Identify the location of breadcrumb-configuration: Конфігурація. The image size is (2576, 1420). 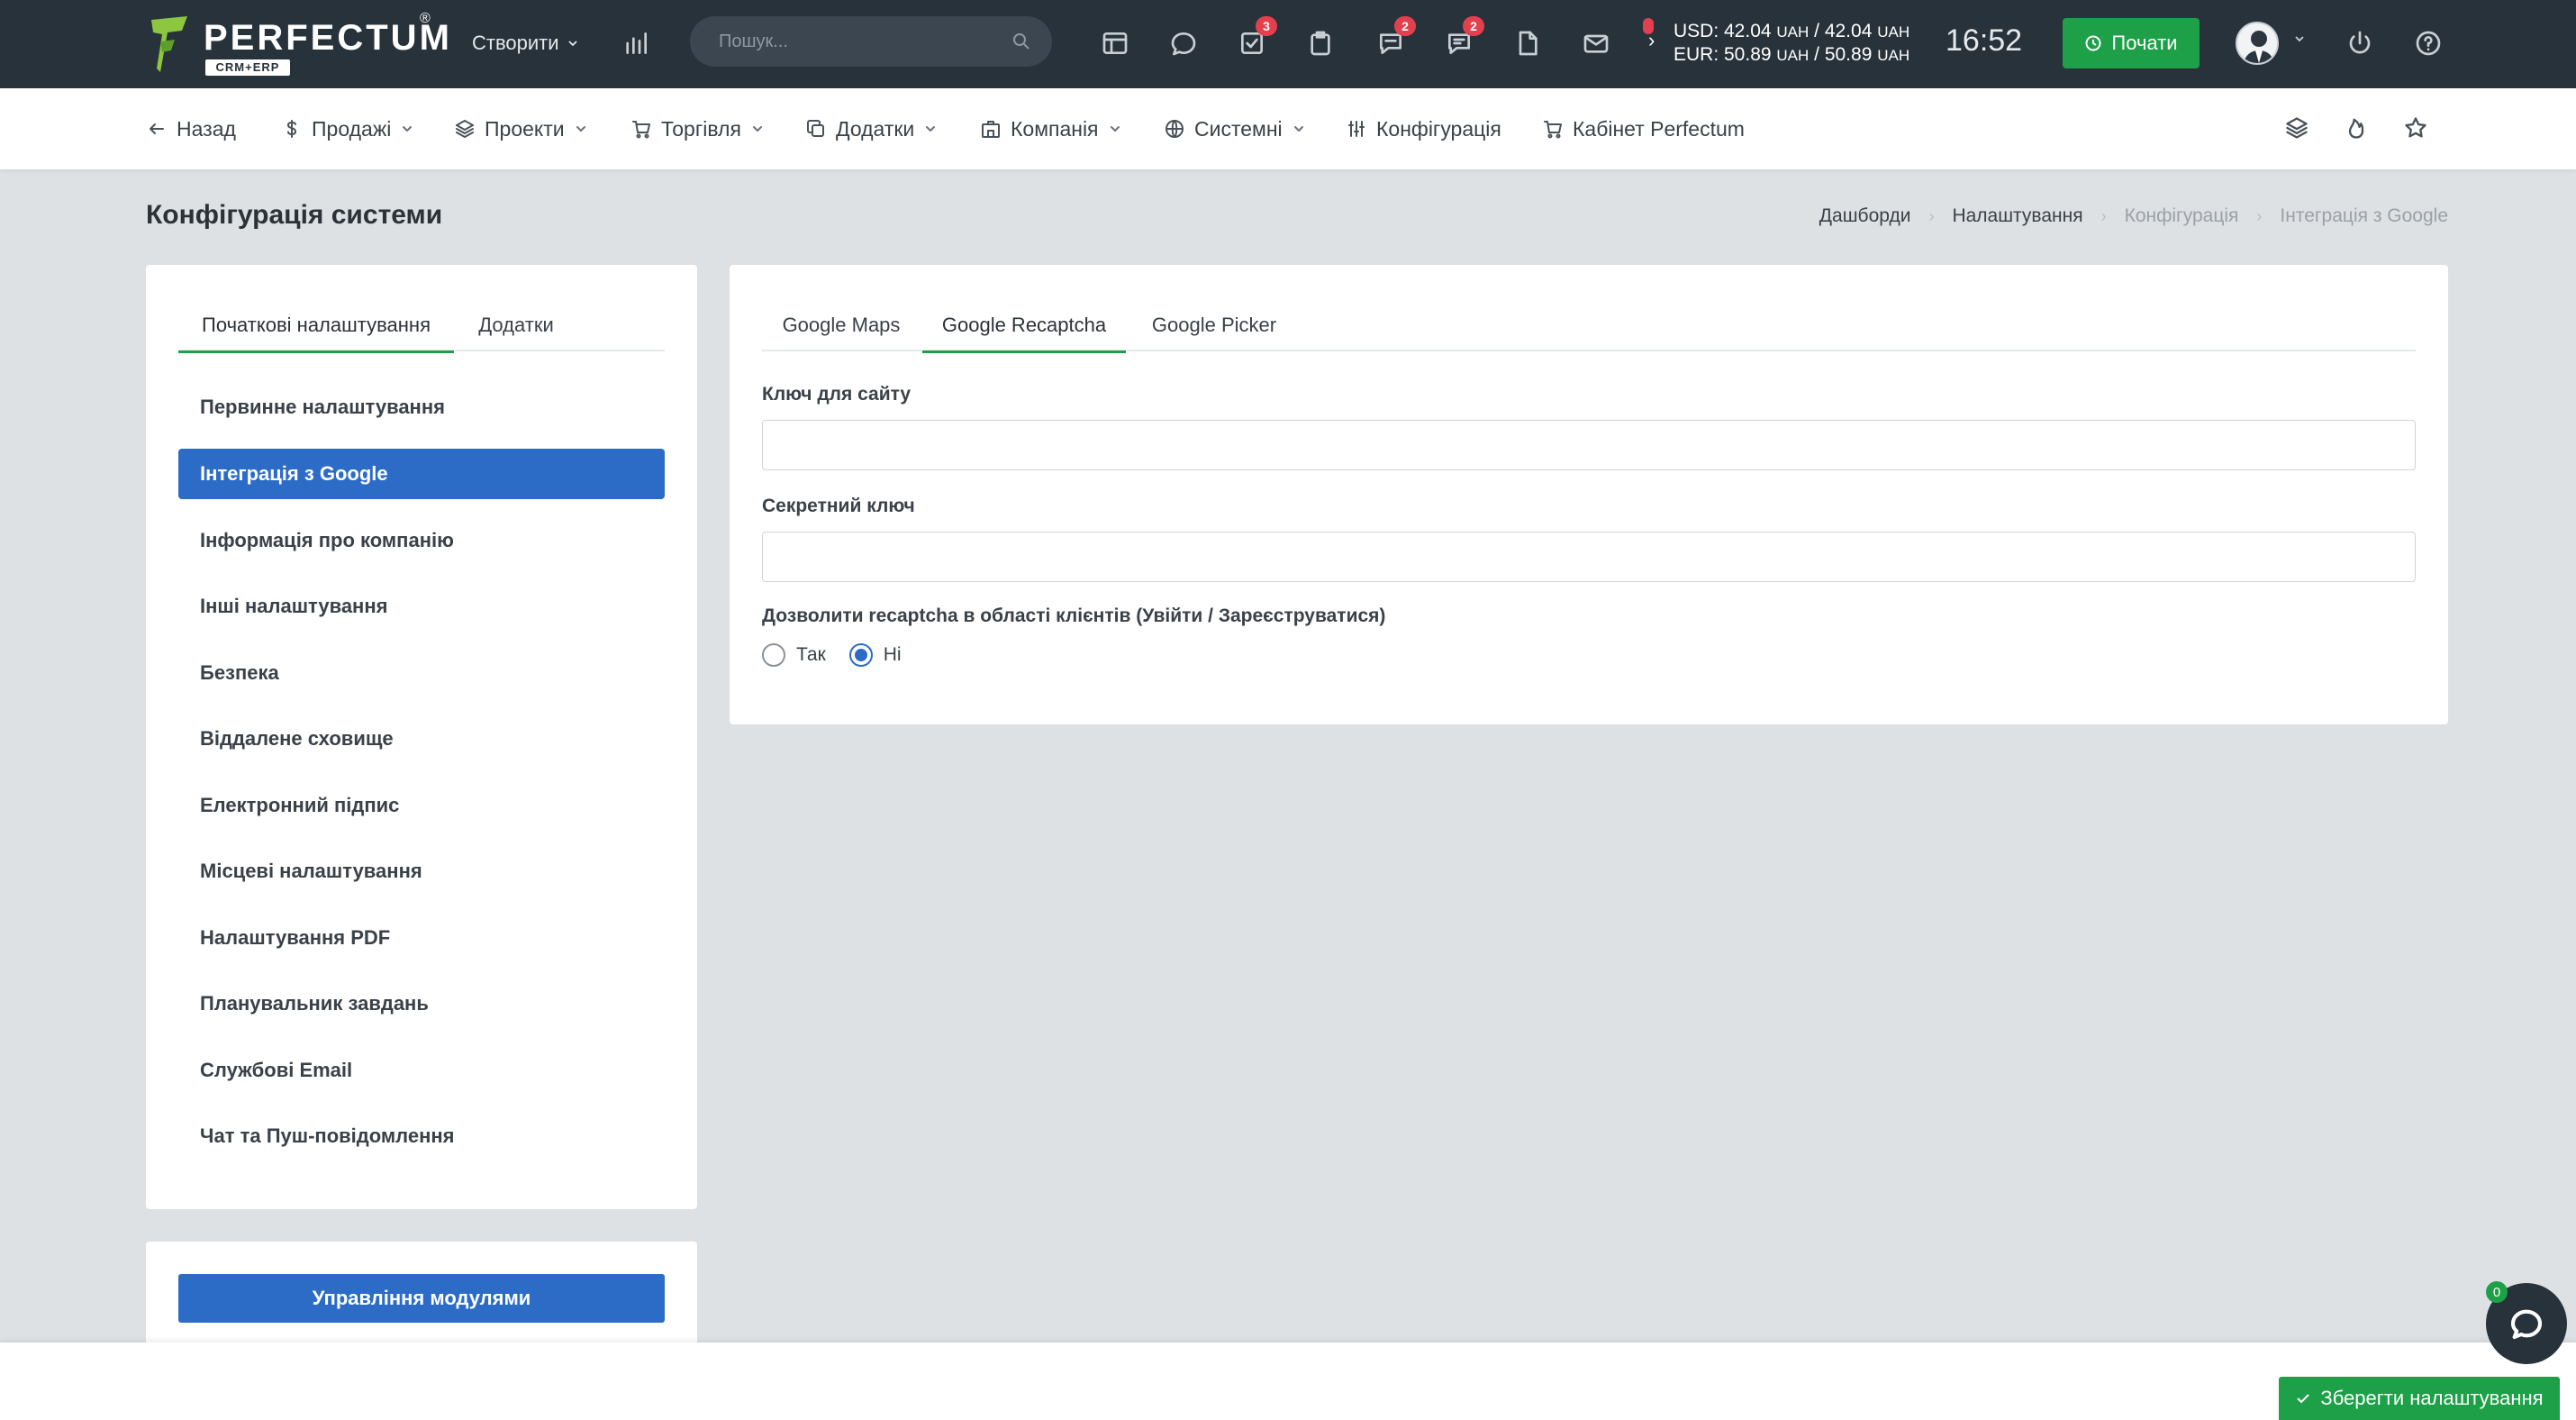
(2182, 216).